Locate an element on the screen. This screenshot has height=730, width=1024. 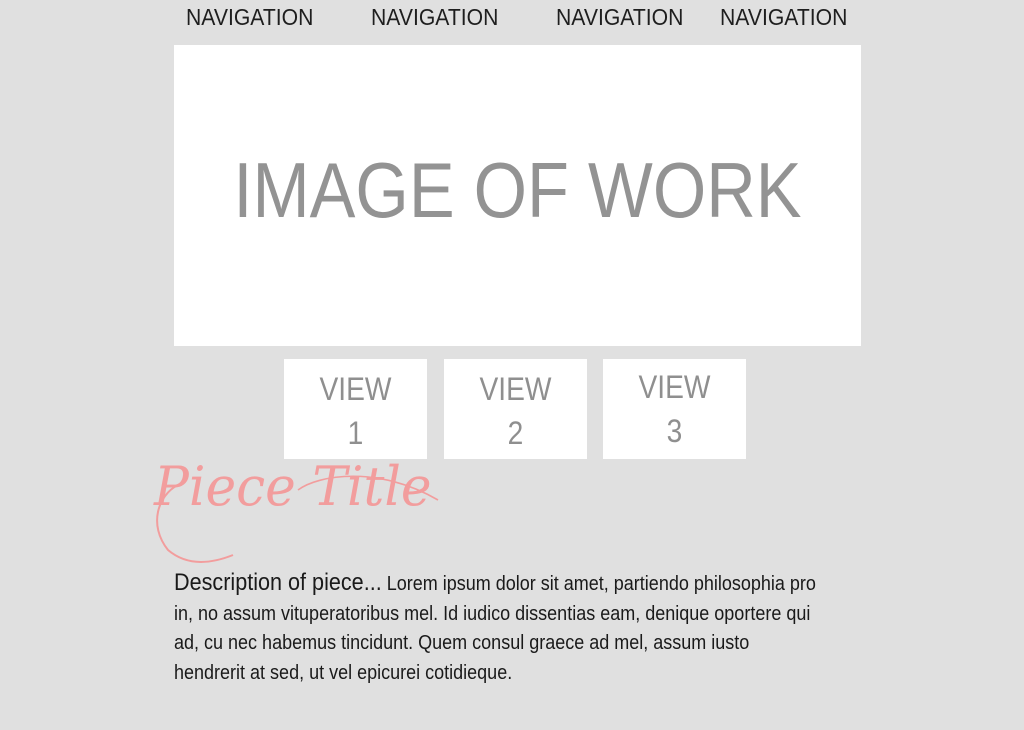
view-2-thumbnail: VIEW 2 is located at coordinates (515, 409).